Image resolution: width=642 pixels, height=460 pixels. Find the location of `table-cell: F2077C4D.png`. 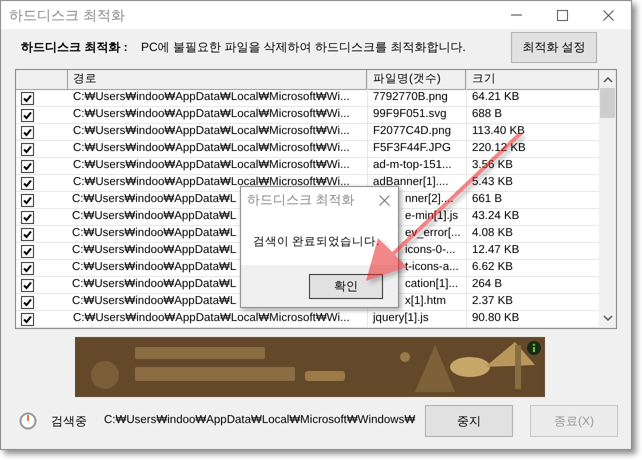

table-cell: F2077C4D.png is located at coordinates (416, 132).